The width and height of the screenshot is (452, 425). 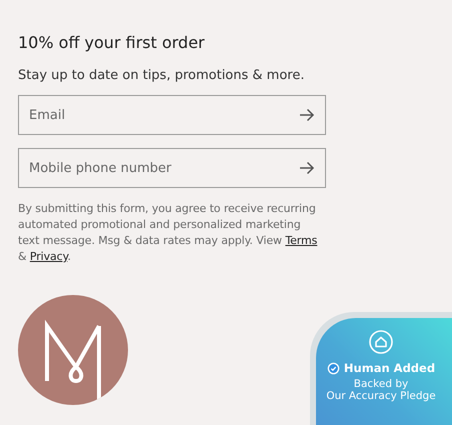 I want to click on badge-caption: Backed by, so click(x=381, y=384).